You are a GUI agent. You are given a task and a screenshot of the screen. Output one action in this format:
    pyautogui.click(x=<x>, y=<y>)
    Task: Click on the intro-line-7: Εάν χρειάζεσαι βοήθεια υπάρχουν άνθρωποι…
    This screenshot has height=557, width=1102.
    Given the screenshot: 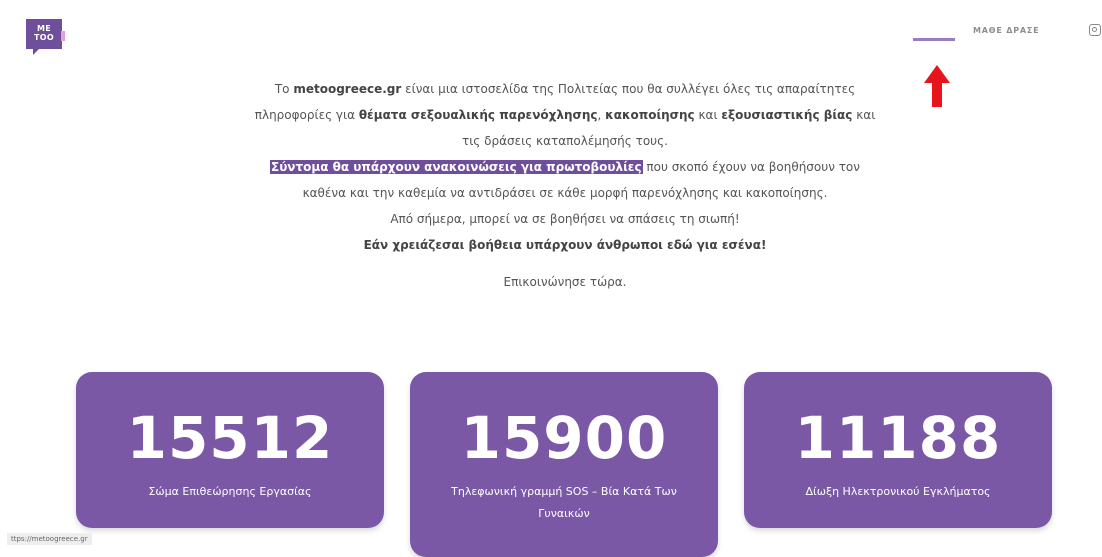 What is the action you would take?
    pyautogui.click(x=565, y=245)
    